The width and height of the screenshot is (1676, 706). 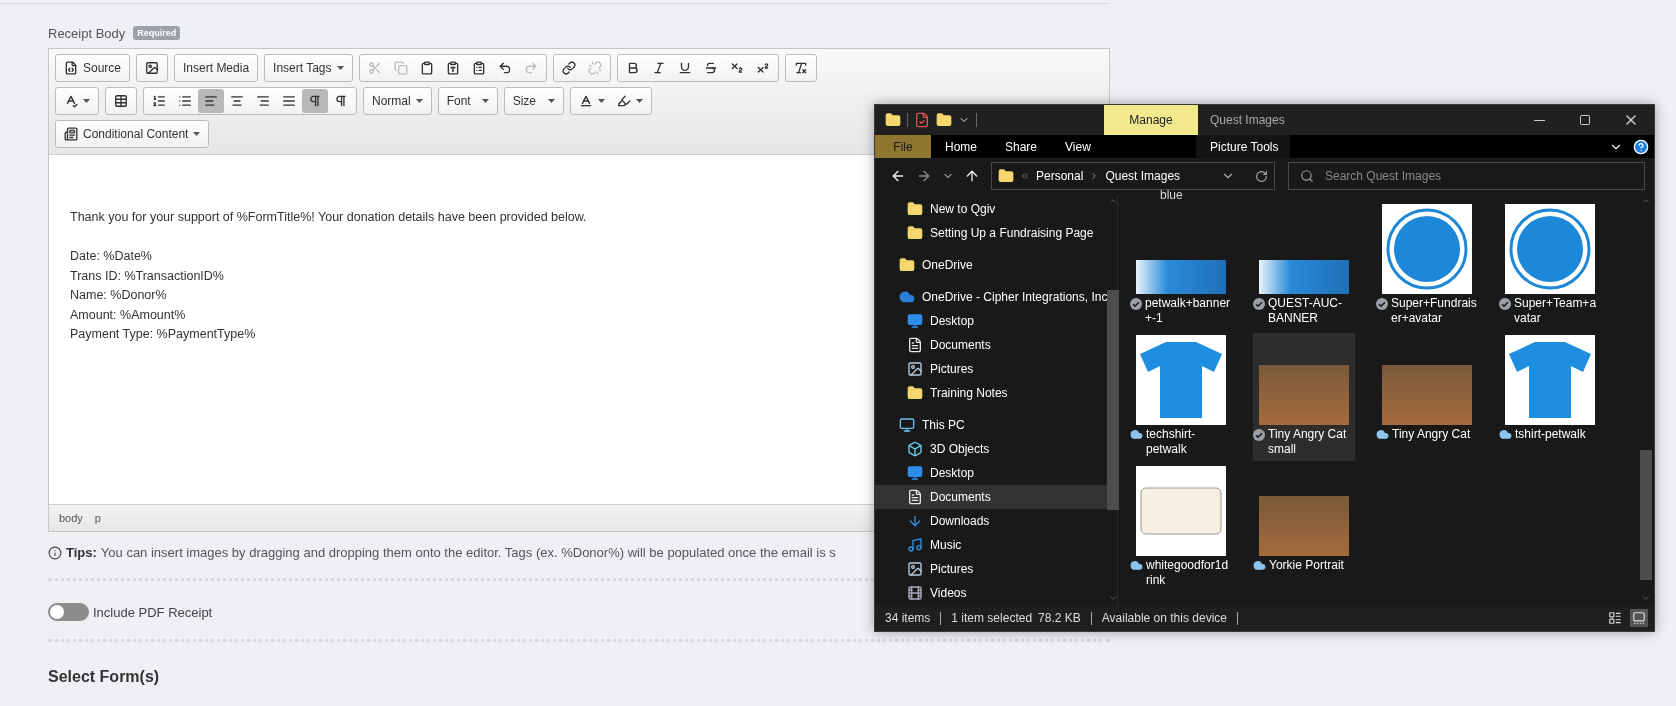 I want to click on align-left-button, so click(x=211, y=101).